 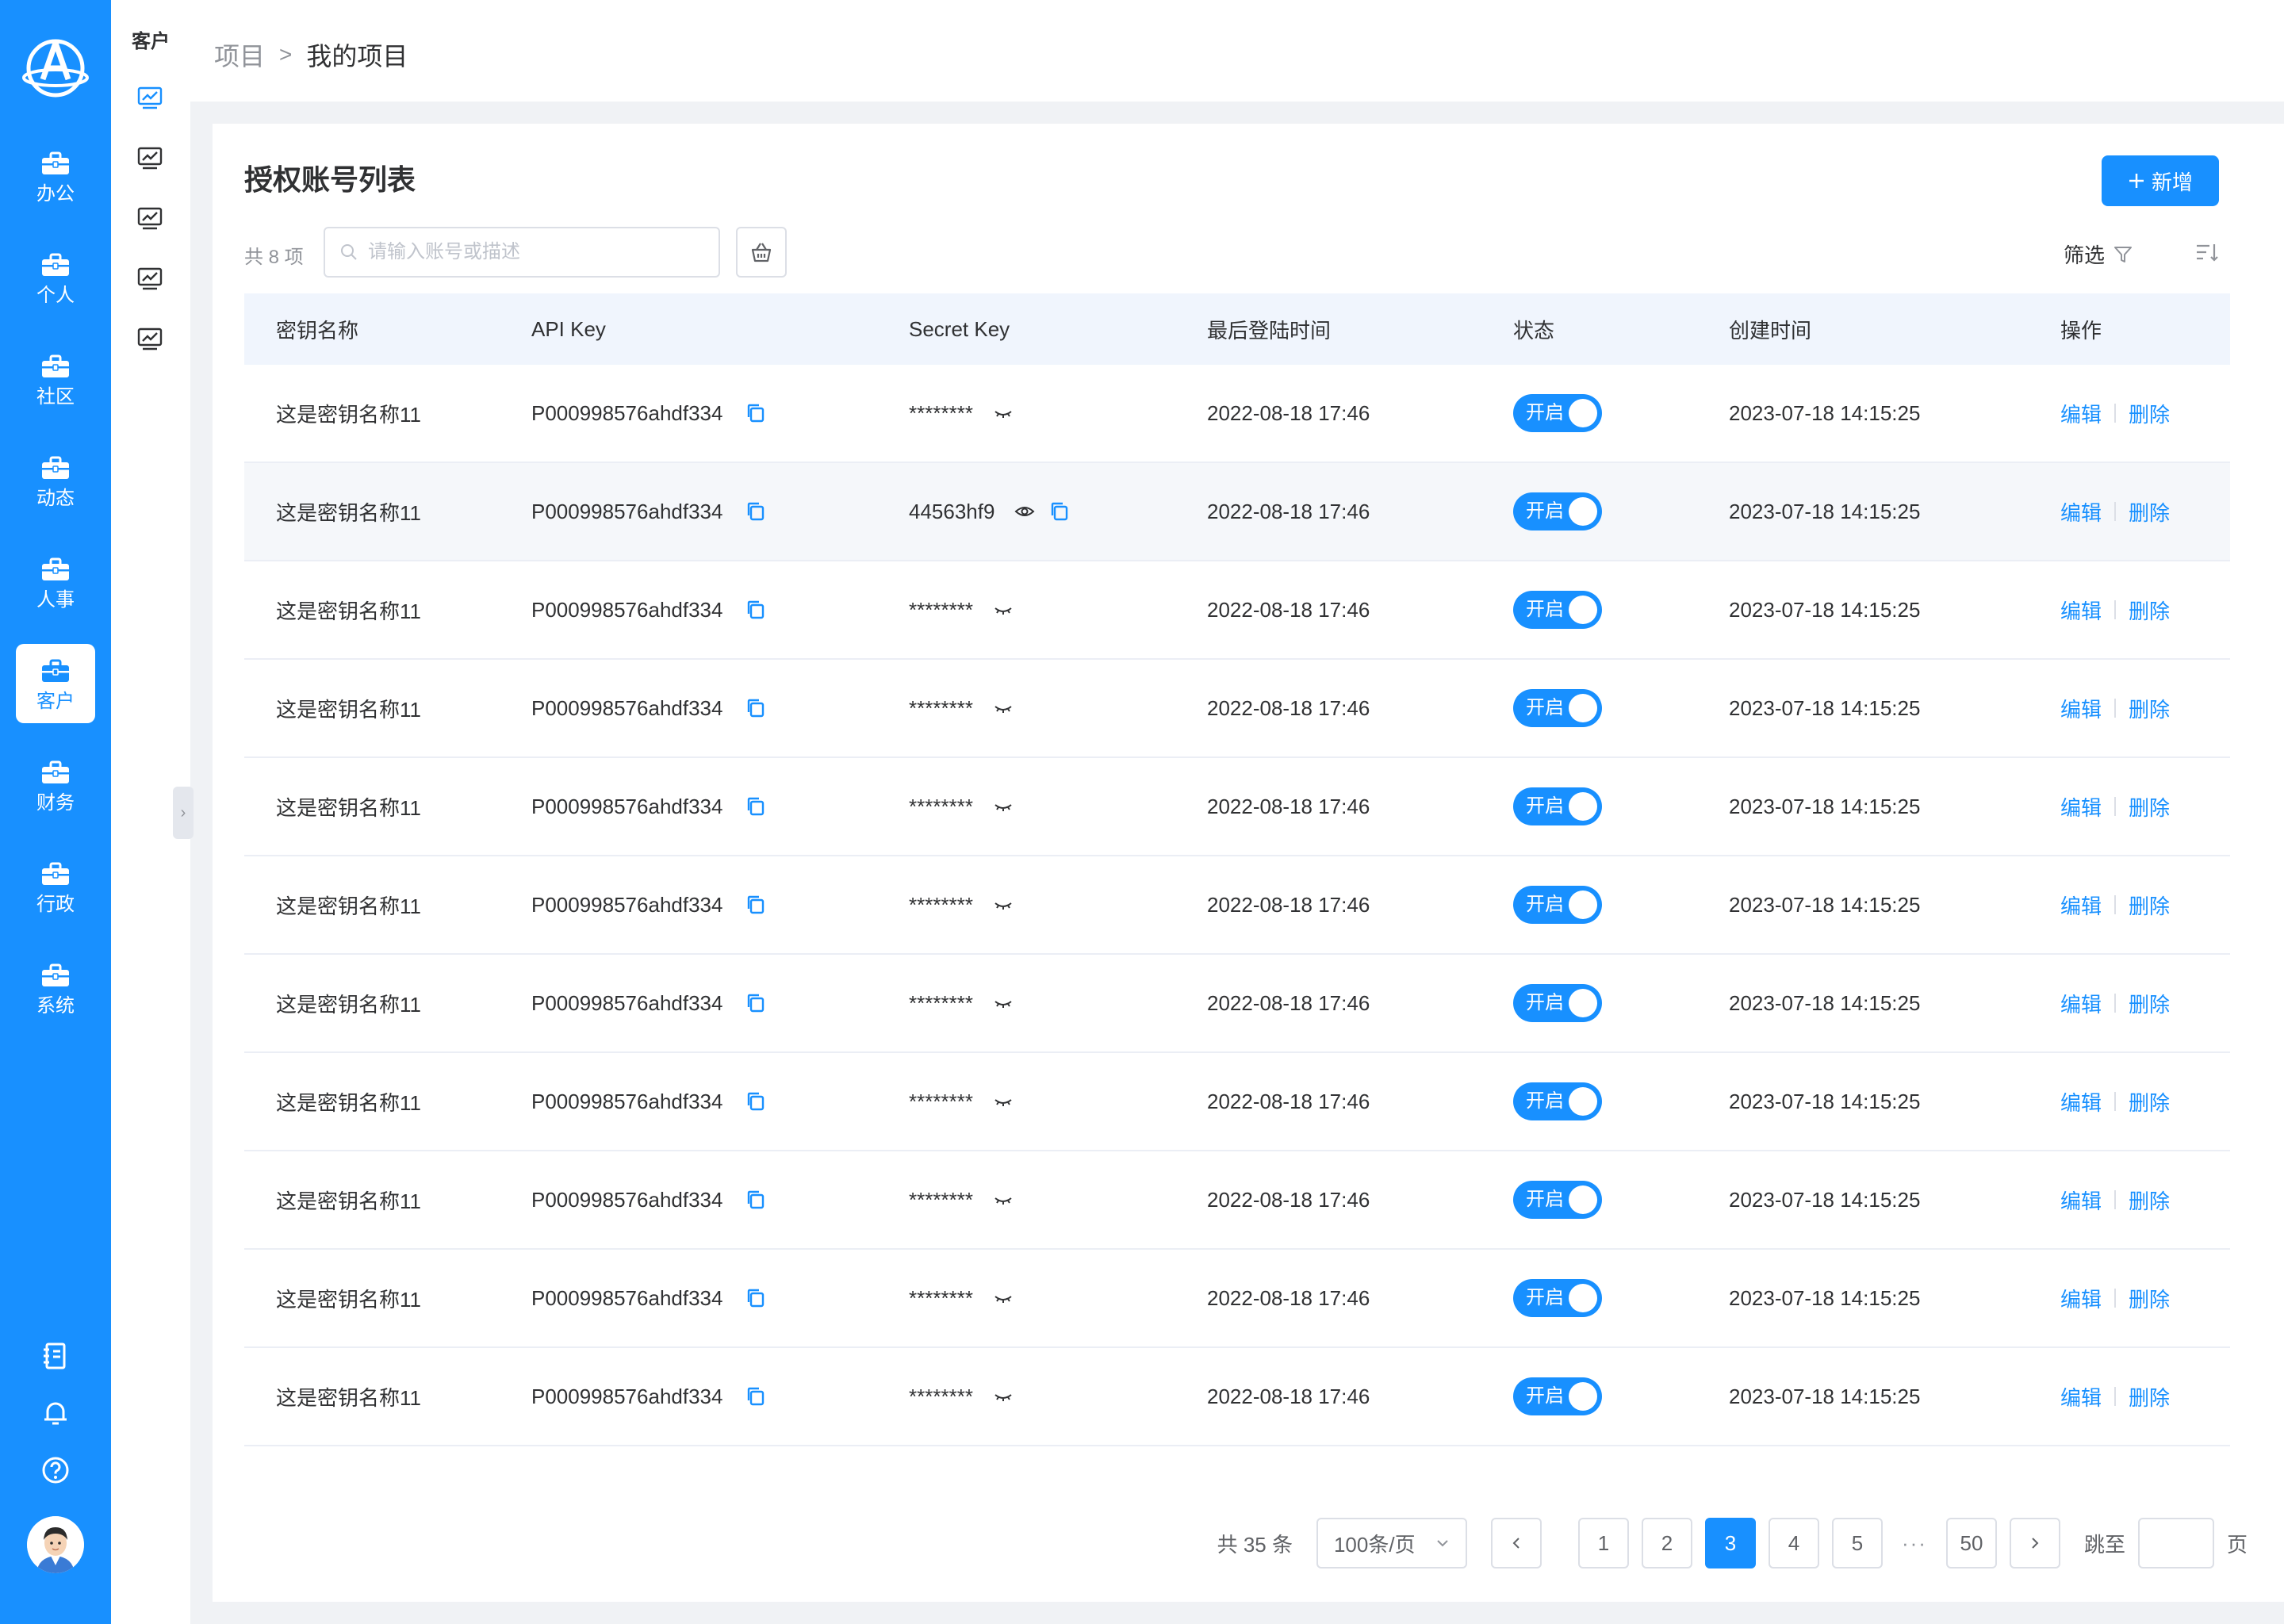 What do you see at coordinates (55, 886) in the screenshot?
I see `nav-item-7: 行政` at bounding box center [55, 886].